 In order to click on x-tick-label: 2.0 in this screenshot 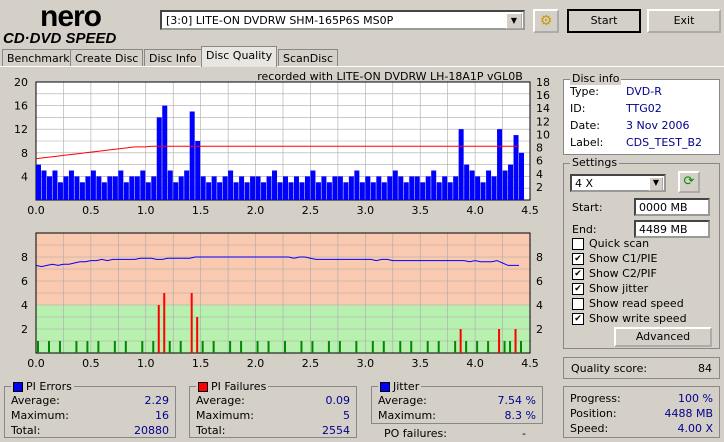, I will do `click(256, 363)`.